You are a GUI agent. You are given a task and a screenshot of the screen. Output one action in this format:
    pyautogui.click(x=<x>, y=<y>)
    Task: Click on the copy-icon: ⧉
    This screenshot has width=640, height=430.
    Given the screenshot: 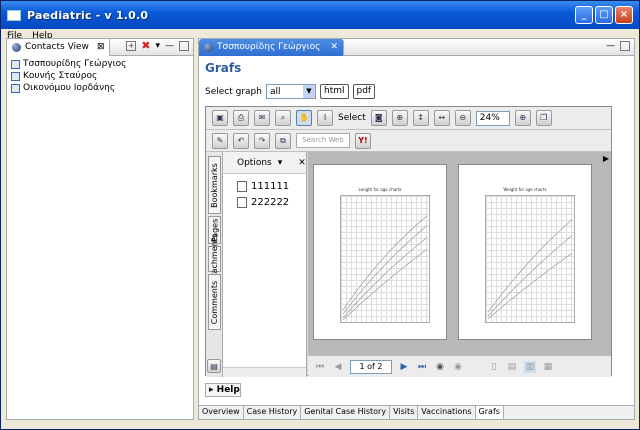 What is the action you would take?
    pyautogui.click(x=283, y=140)
    